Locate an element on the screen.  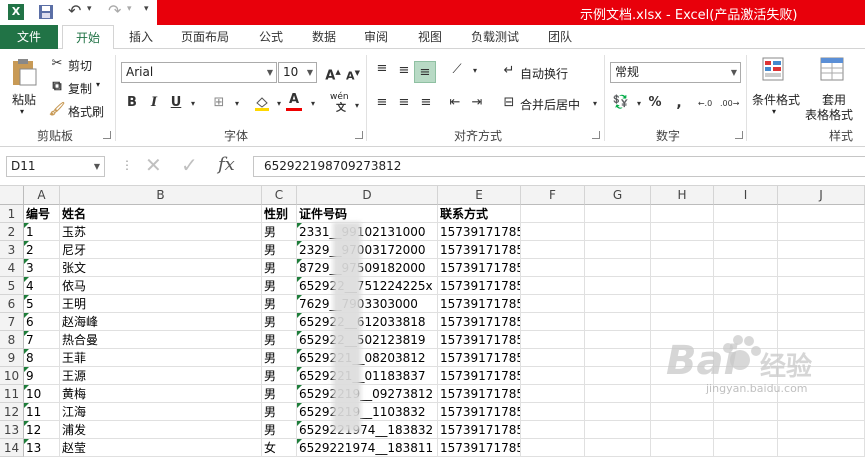
percent-button: % is located at coordinates (655, 103).